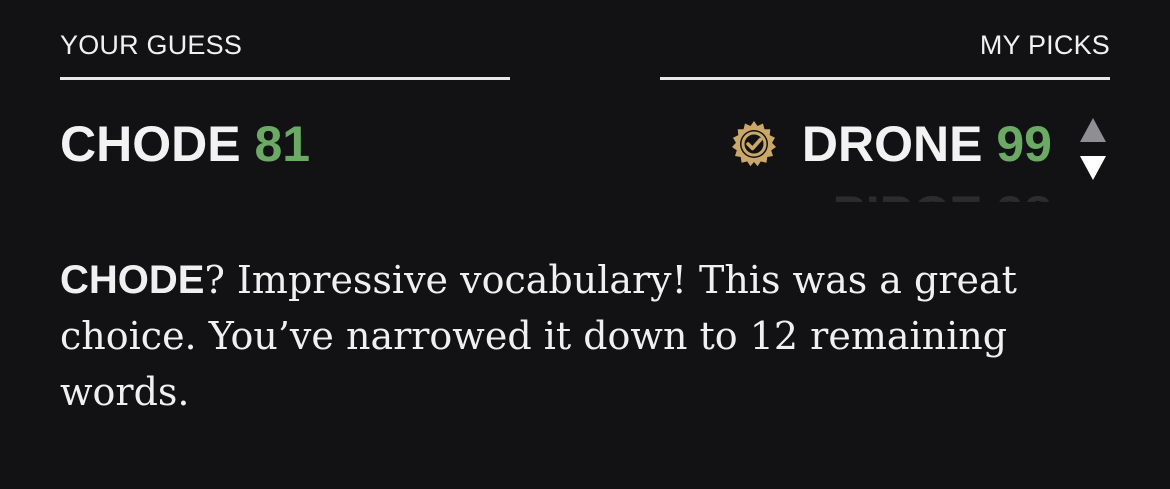  I want to click on guess-result: CHODE 81, so click(185, 144).